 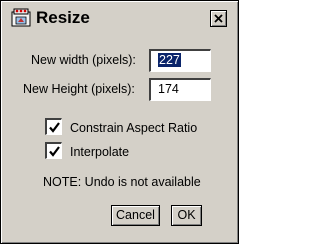 I want to click on width-field: 227, so click(x=180, y=60).